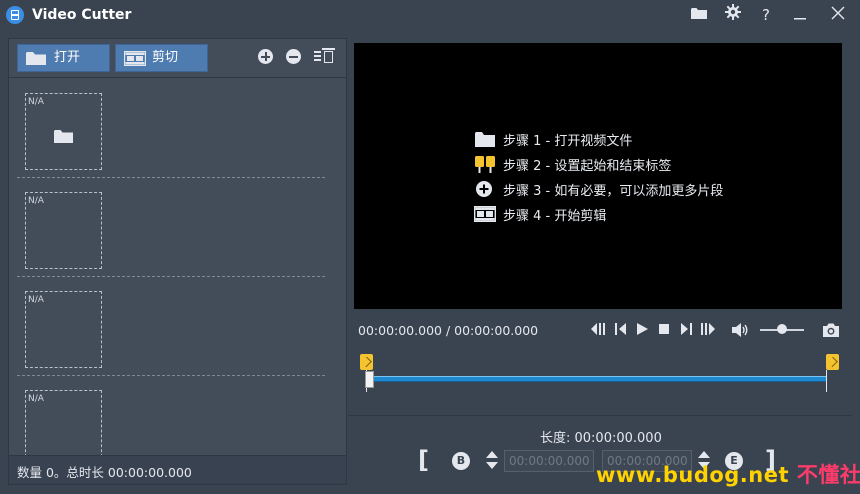 The width and height of the screenshot is (860, 494). What do you see at coordinates (621, 331) in the screenshot?
I see `step-back-icon` at bounding box center [621, 331].